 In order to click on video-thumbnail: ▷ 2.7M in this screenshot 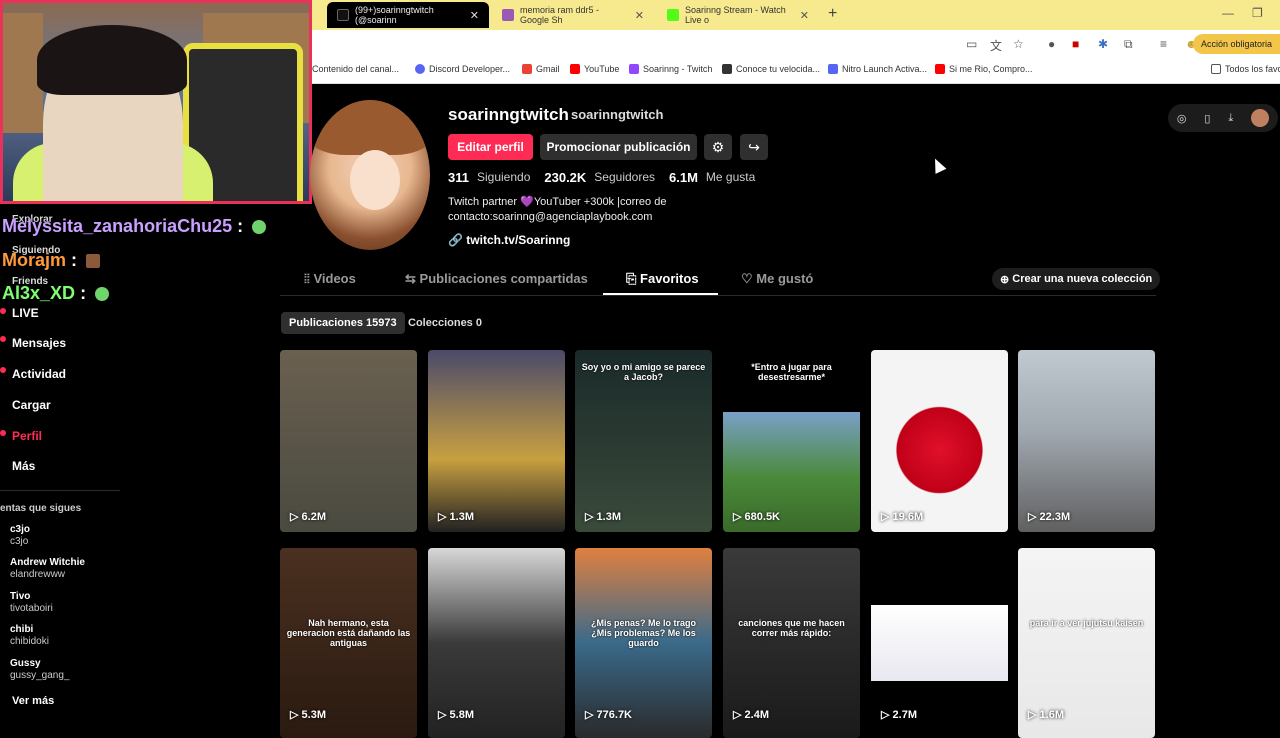, I will do `click(939, 643)`.